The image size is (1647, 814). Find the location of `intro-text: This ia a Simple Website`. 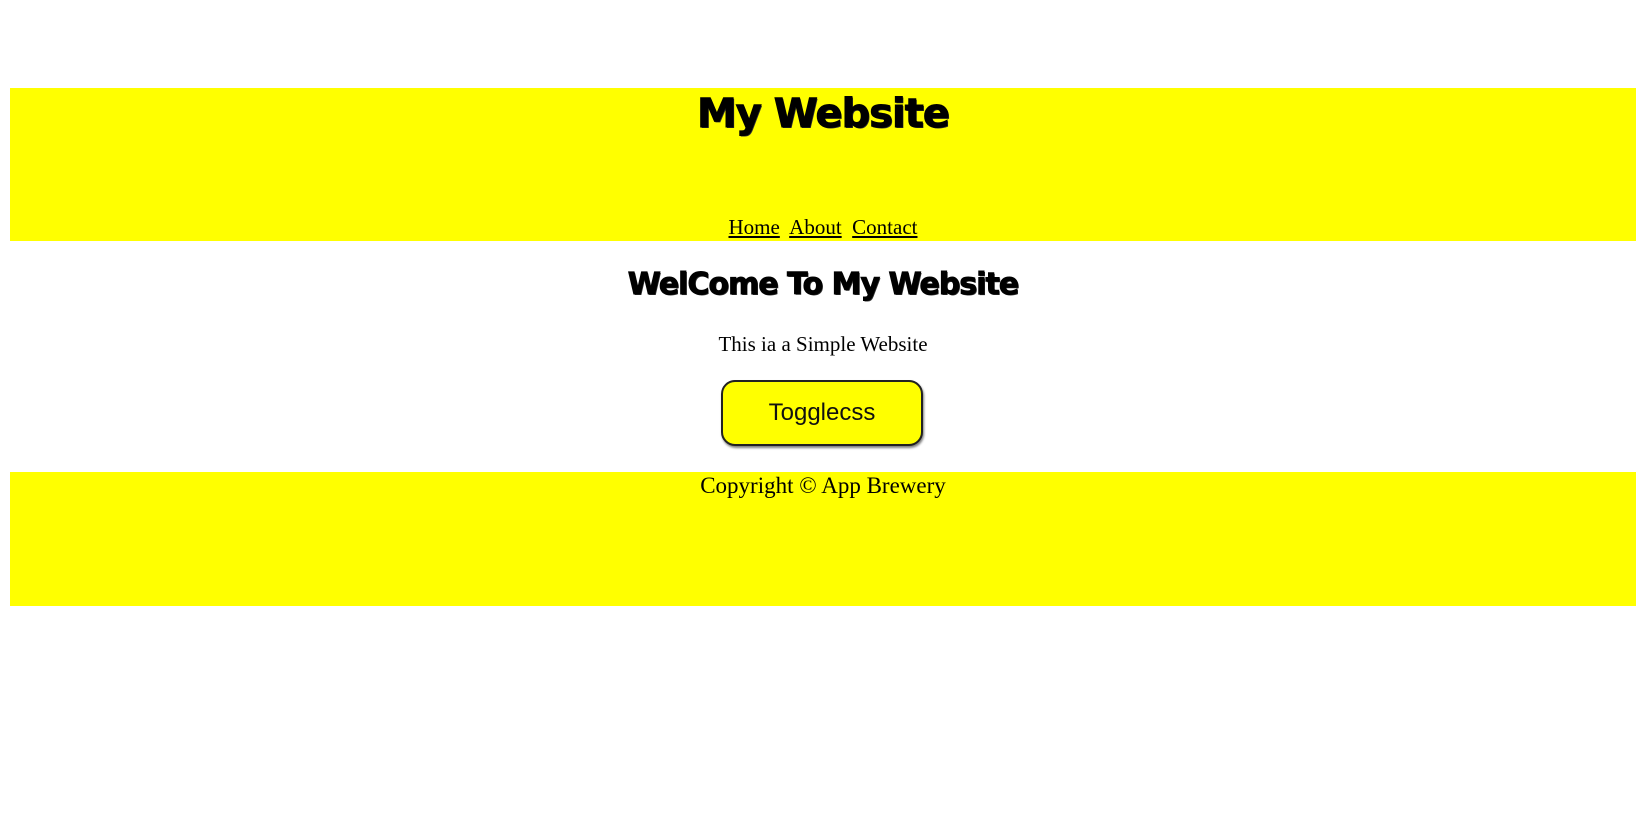

intro-text: This ia a Simple Website is located at coordinates (823, 344).